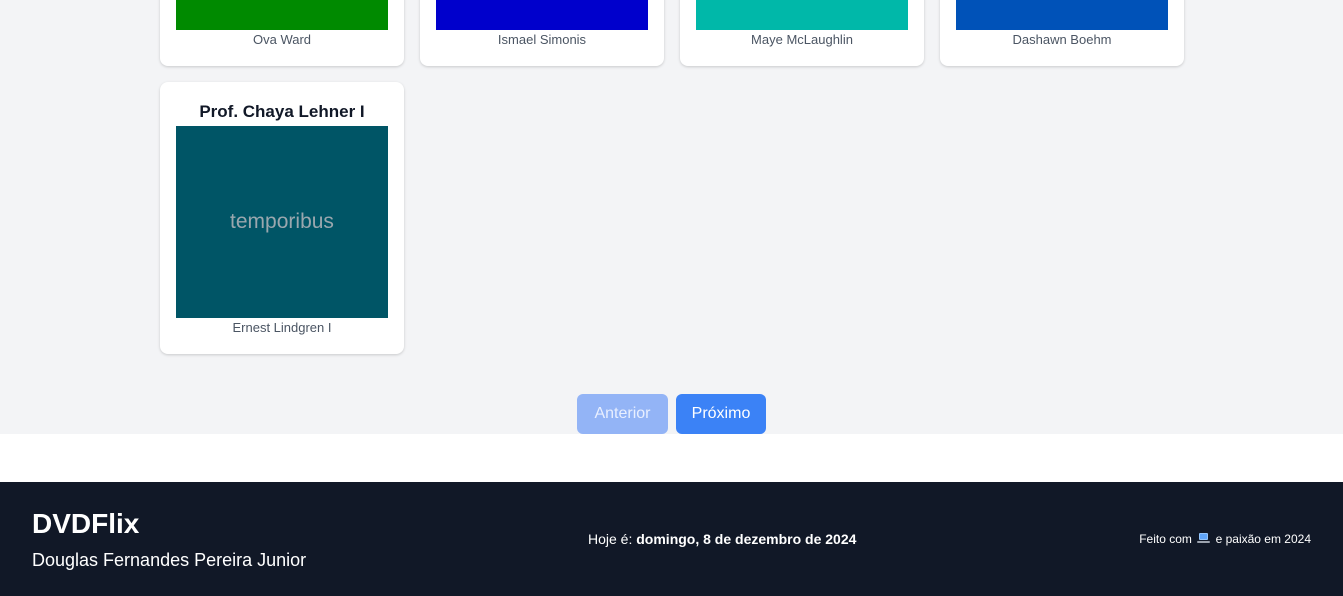 Image resolution: width=1343 pixels, height=596 pixels. Describe the element at coordinates (671, 458) in the screenshot. I see `page-bottom-spacer` at that location.